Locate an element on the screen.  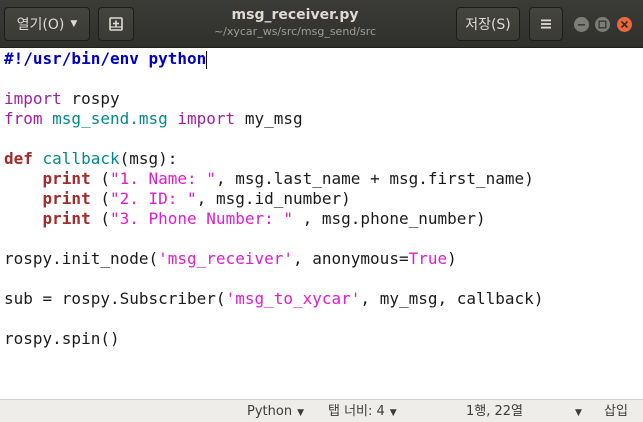
position-menu-button: ▼ is located at coordinates (576, 412).